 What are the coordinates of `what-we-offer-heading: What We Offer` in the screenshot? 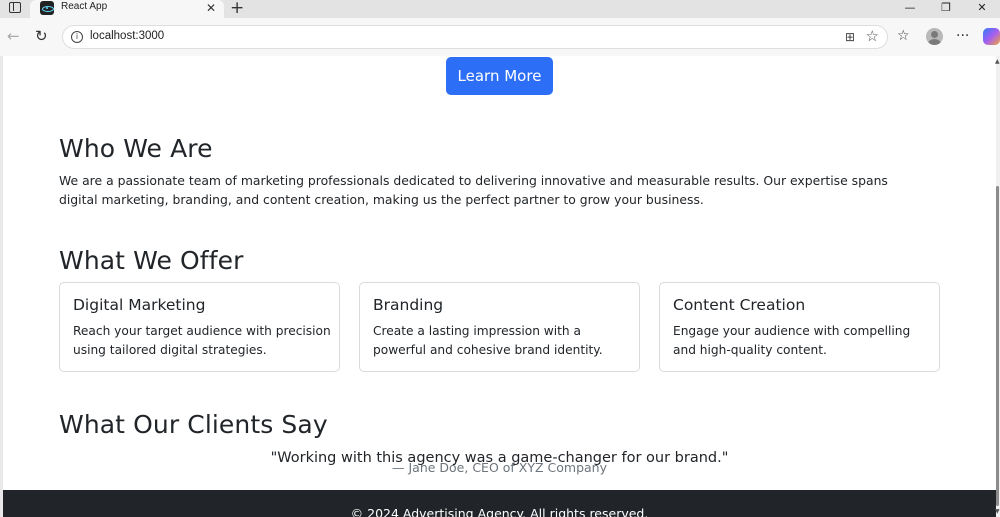 It's located at (151, 260).